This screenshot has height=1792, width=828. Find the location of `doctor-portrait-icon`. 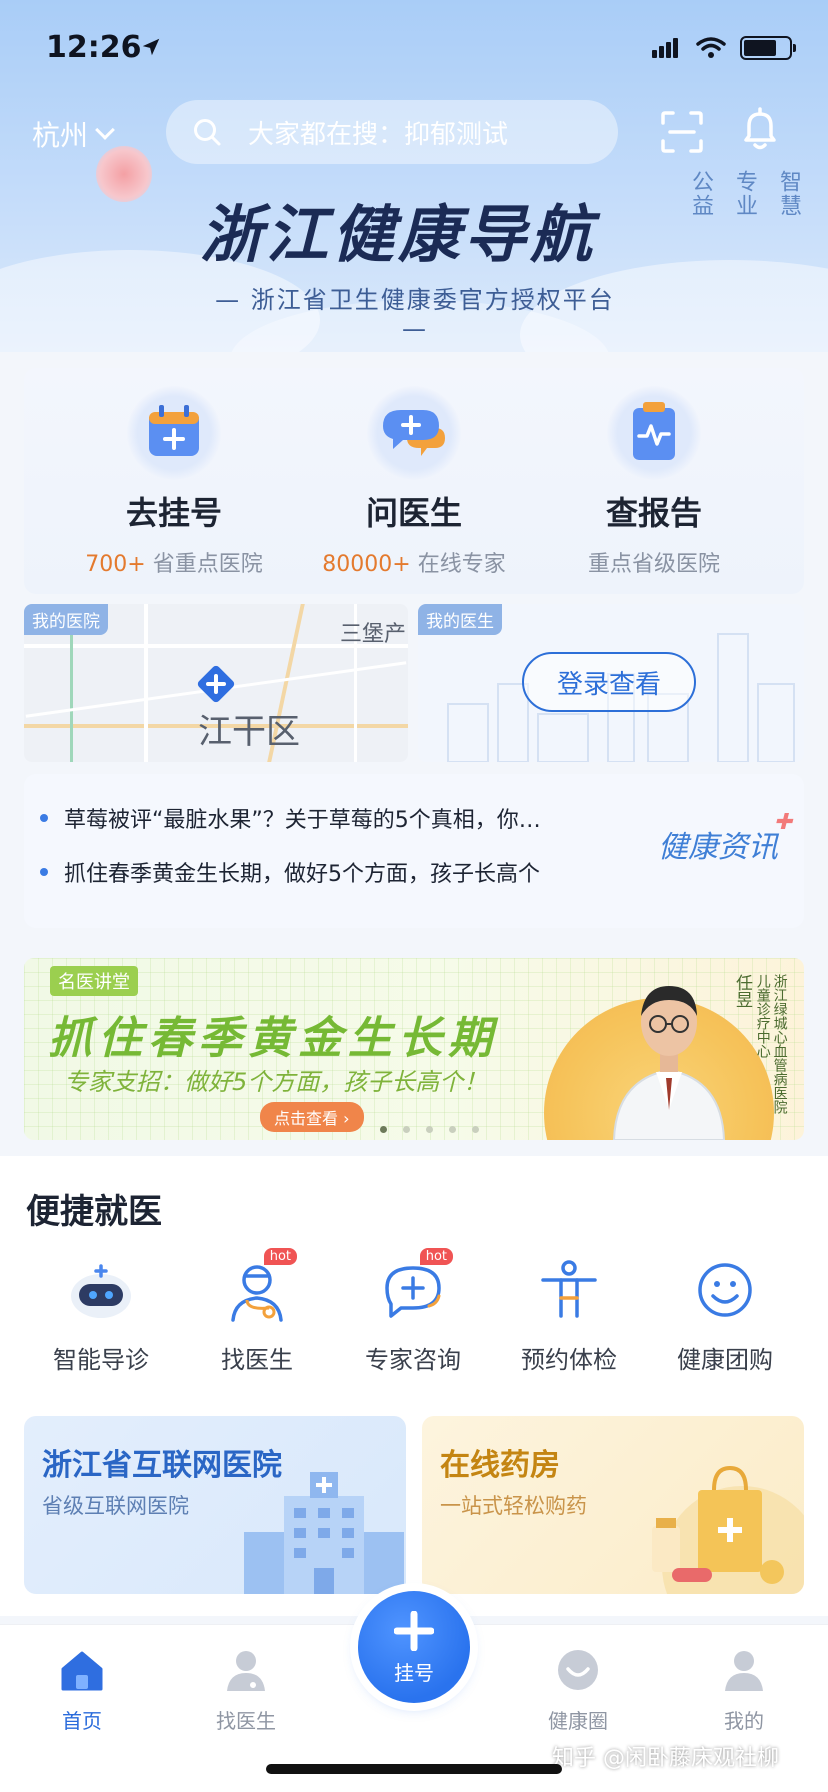

doctor-portrait-icon is located at coordinates (669, 1063).